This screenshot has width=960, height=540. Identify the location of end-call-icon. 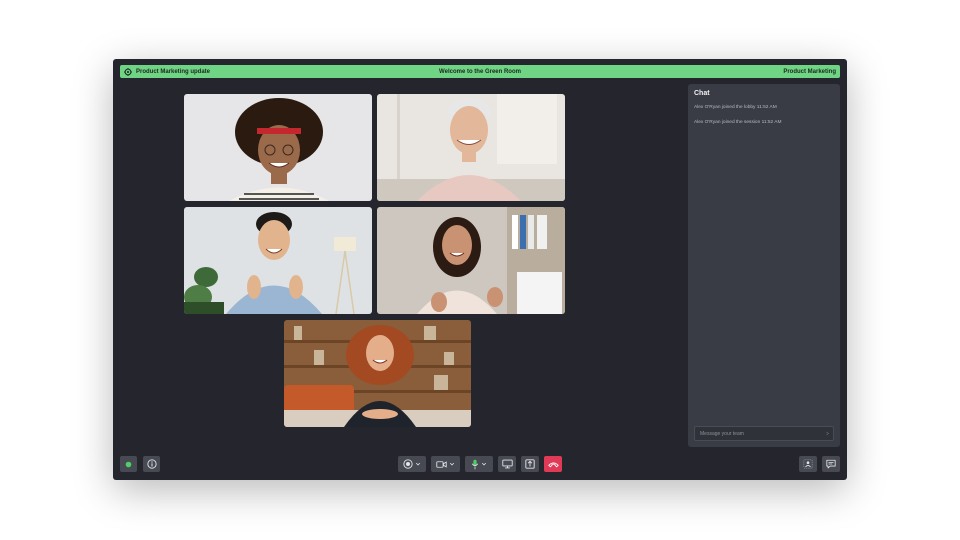
(553, 464).